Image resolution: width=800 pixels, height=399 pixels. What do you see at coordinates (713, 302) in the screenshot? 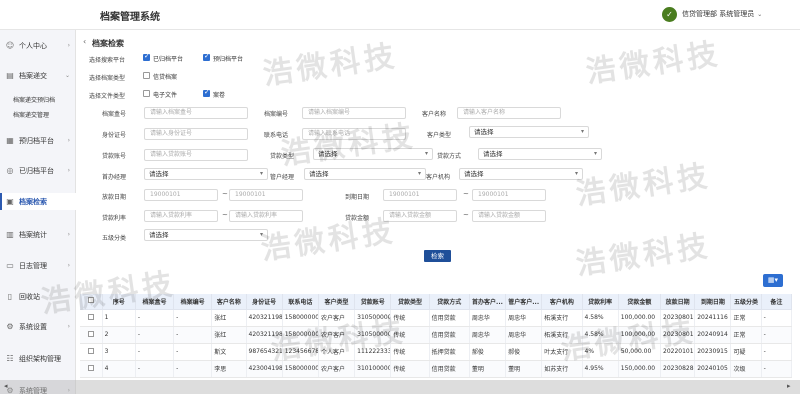
I see `column-header: 到期日期` at bounding box center [713, 302].